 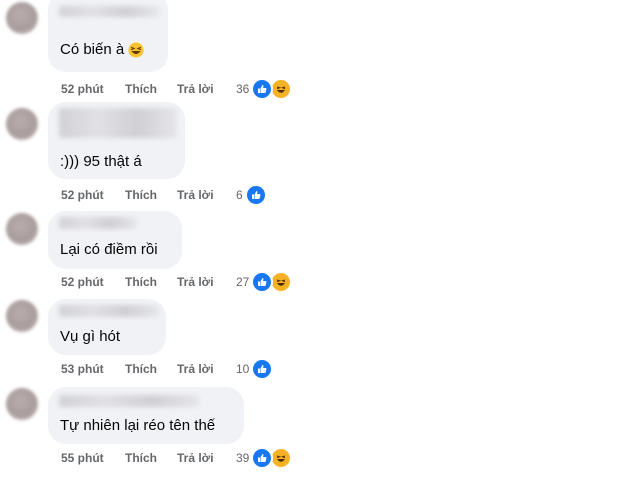 I want to click on comment-bubble: Có biến à, so click(x=108, y=36).